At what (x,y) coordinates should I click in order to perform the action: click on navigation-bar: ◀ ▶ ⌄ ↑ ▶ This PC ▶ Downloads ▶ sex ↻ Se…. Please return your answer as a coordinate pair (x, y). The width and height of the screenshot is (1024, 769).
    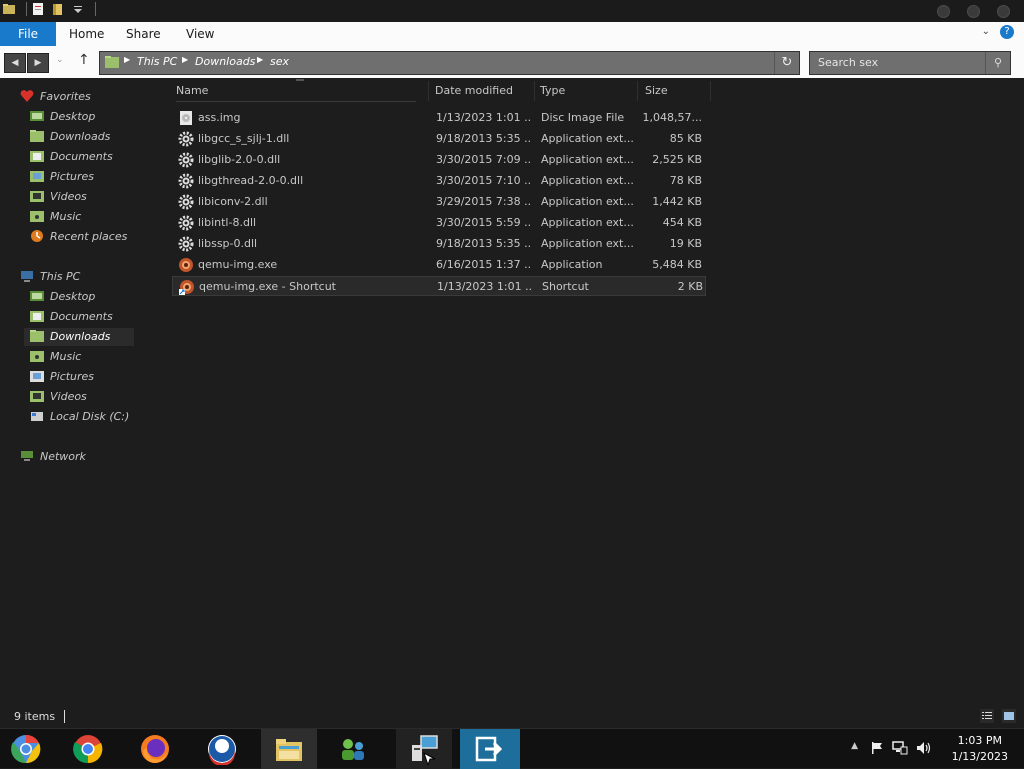
    Looking at the image, I should click on (512, 62).